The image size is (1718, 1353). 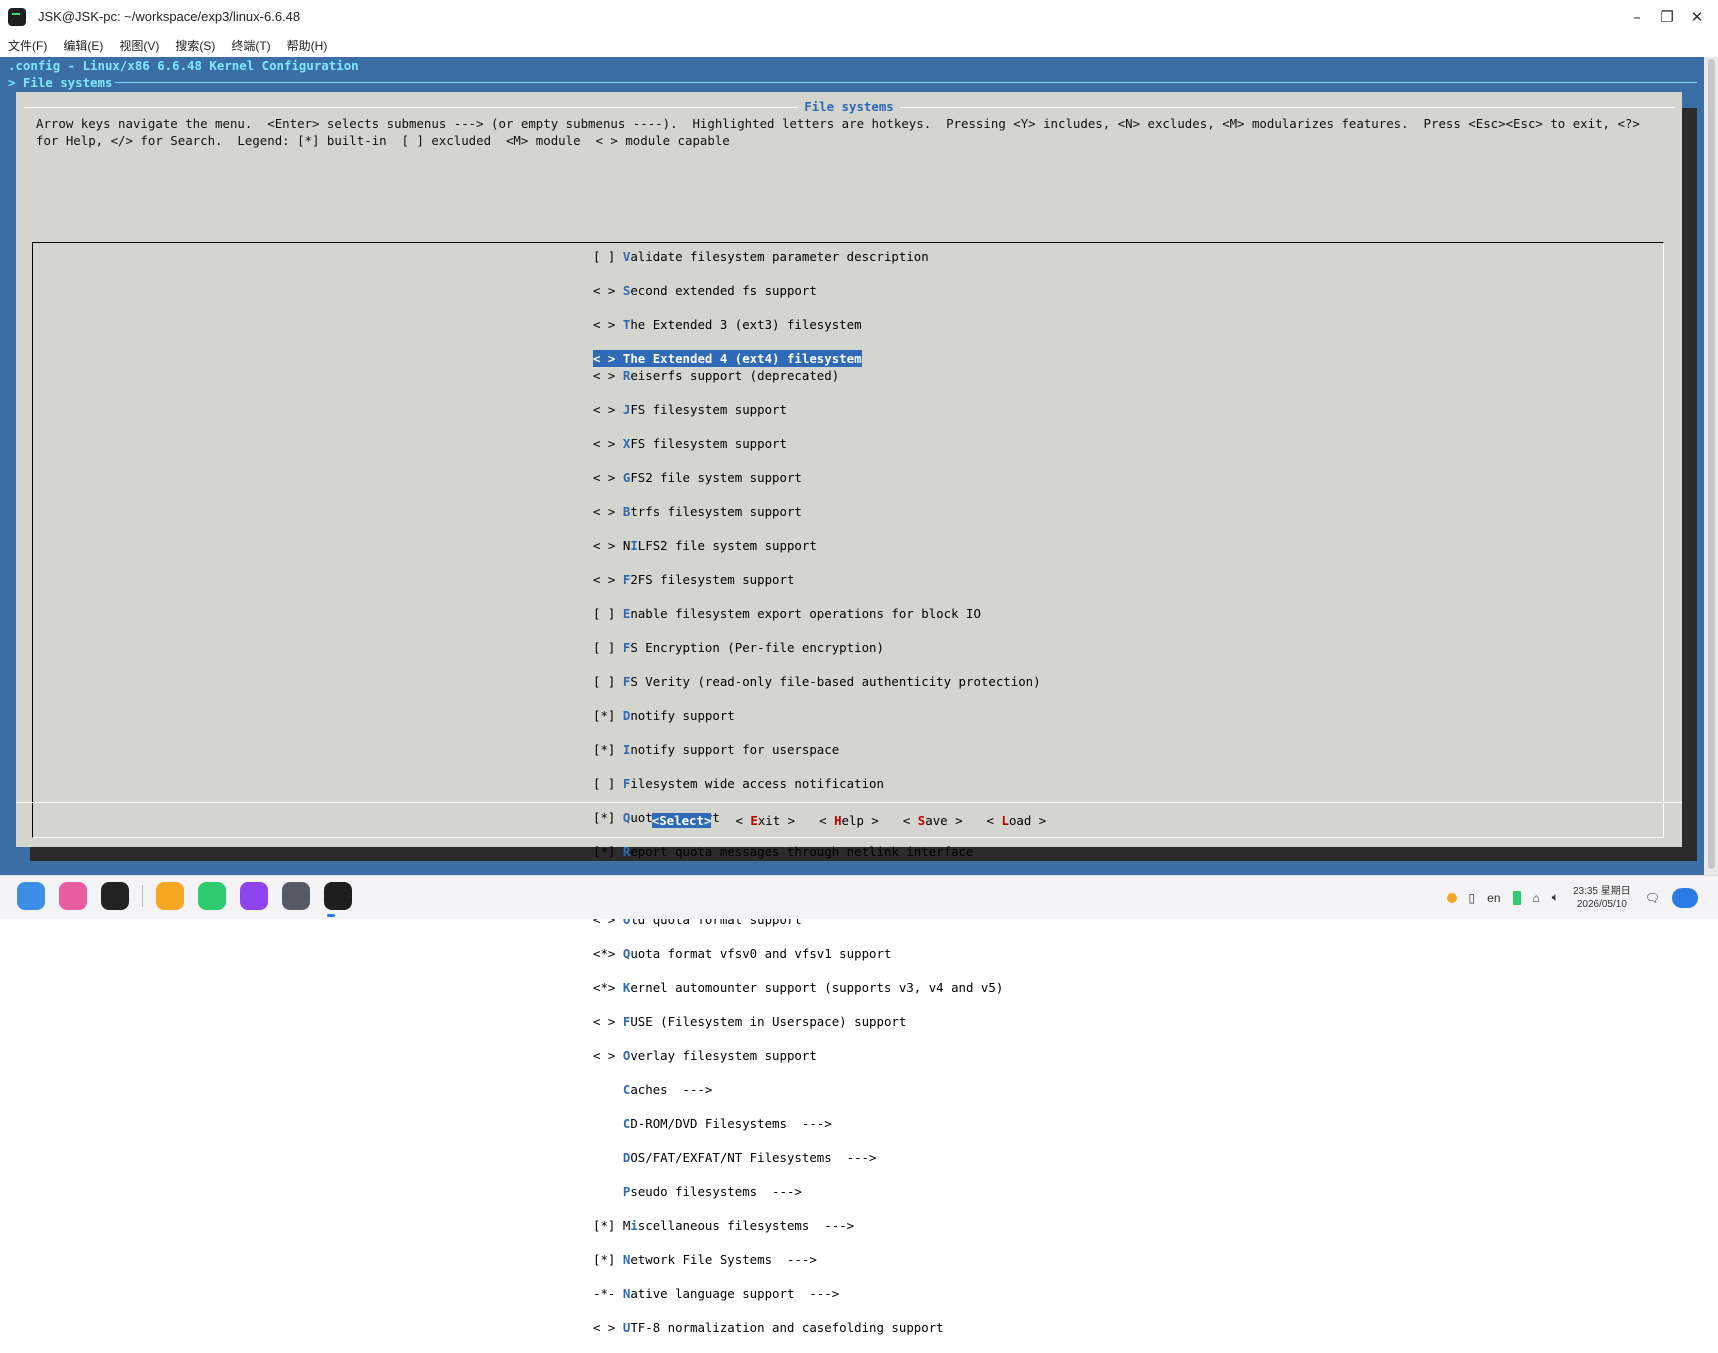 What do you see at coordinates (817, 477) in the screenshot?
I see `menu-item: < > GFS2 file system support` at bounding box center [817, 477].